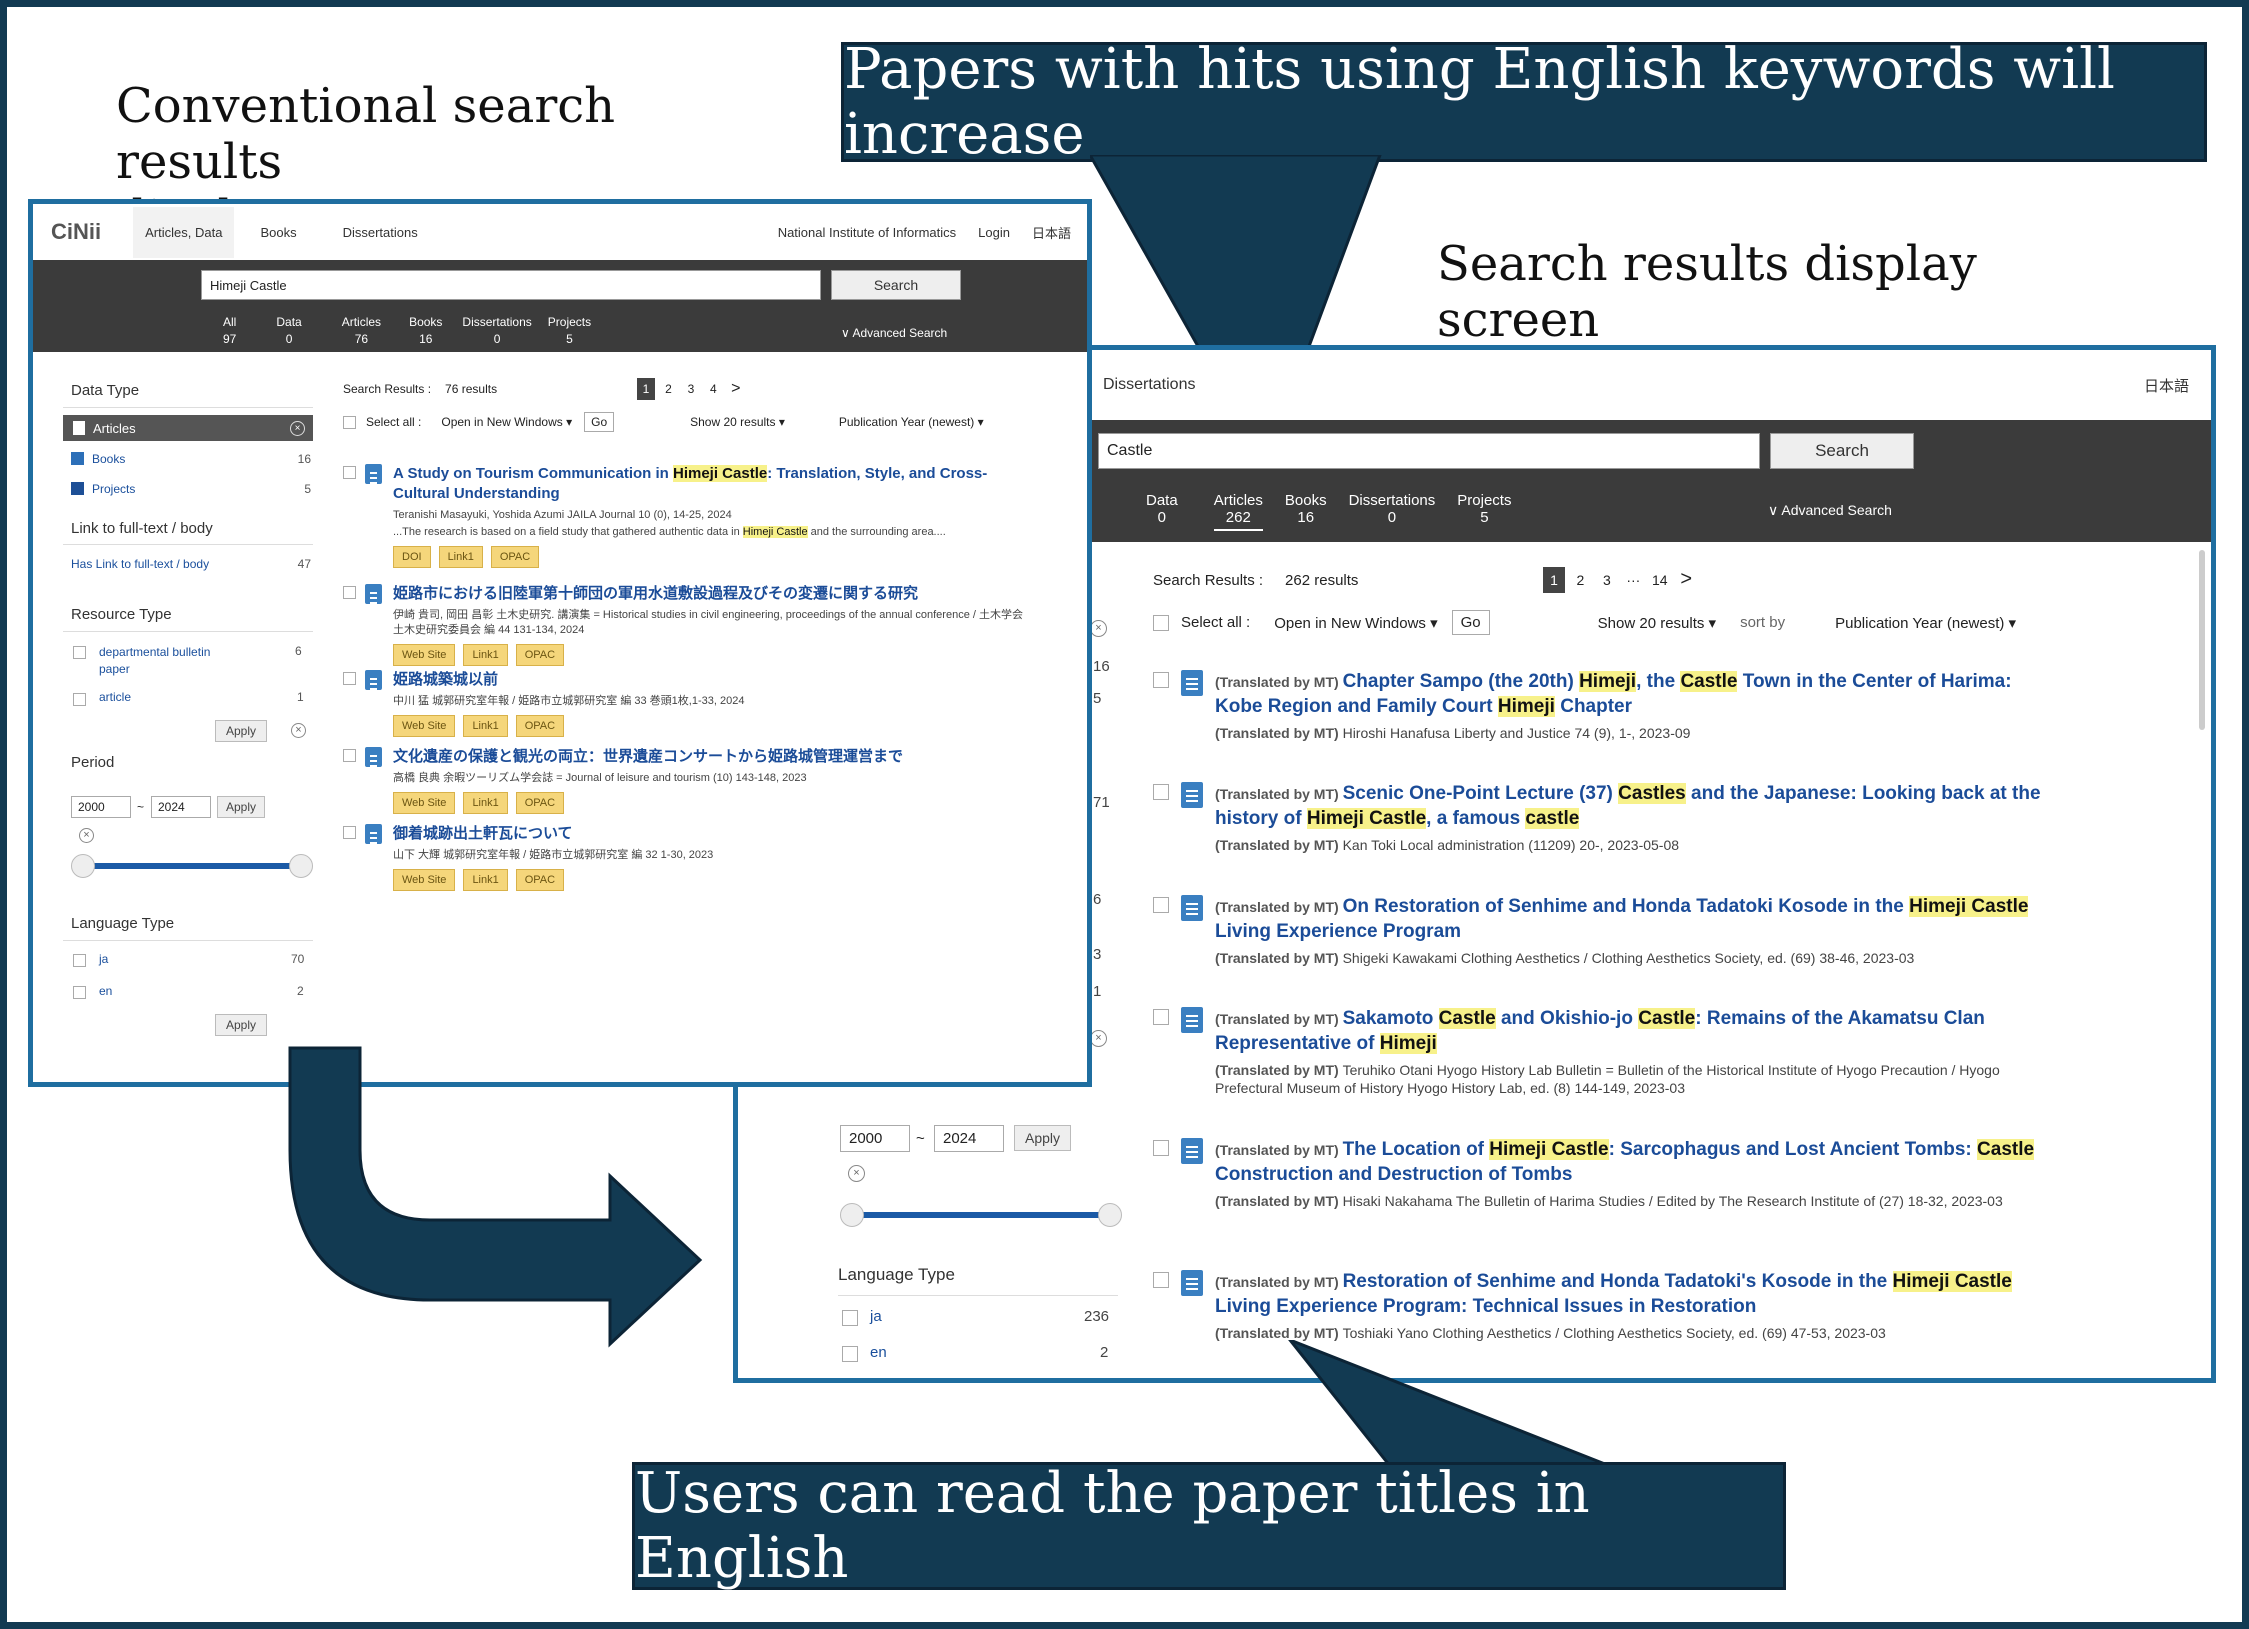  I want to click on period-to-input: 2024, so click(181, 807).